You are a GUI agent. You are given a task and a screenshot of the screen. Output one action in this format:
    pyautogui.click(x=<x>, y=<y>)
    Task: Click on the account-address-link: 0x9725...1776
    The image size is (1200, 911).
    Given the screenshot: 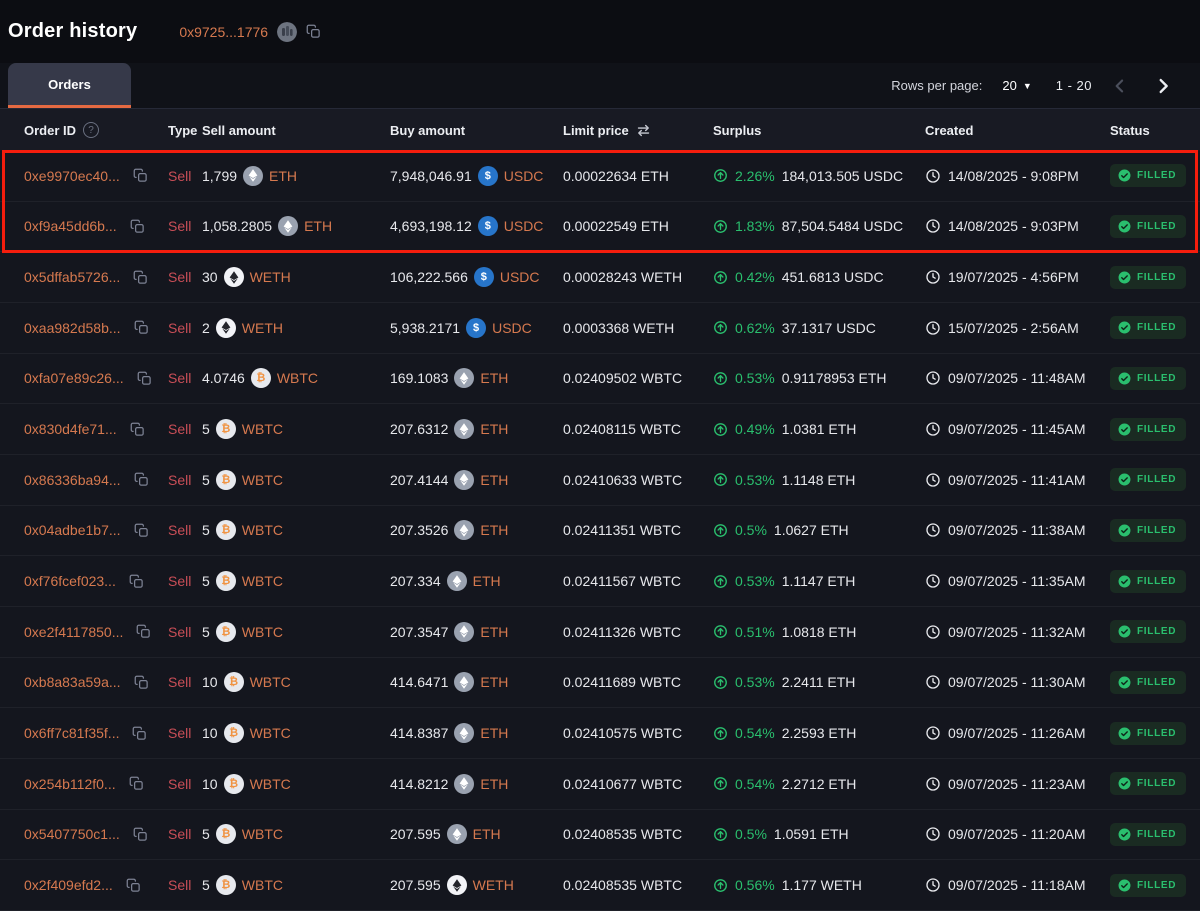 What is the action you would take?
    pyautogui.click(x=223, y=32)
    